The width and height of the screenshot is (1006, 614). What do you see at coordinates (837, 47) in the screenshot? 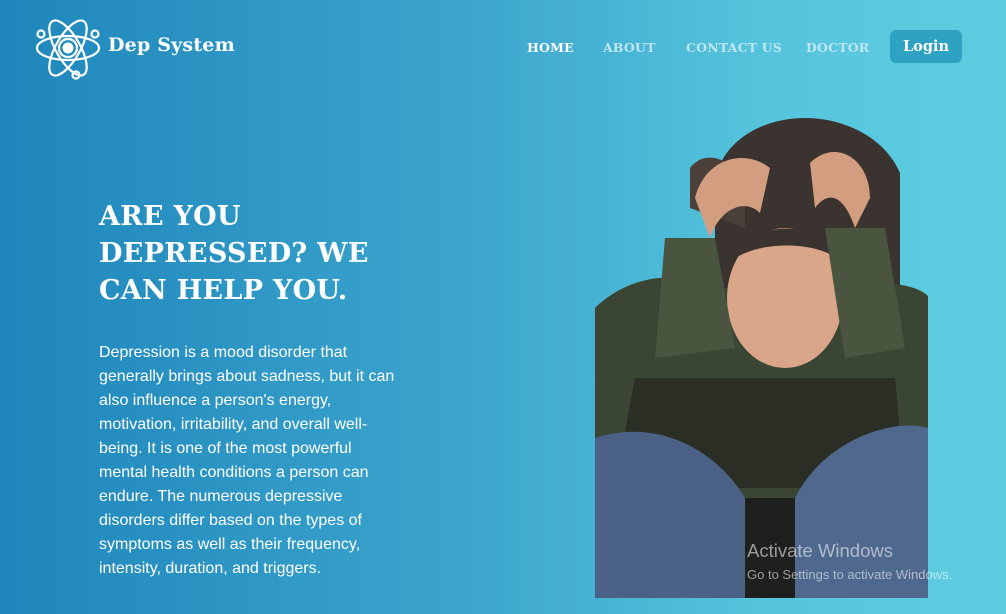
I see `nav-doctor-link: DOCTOR` at bounding box center [837, 47].